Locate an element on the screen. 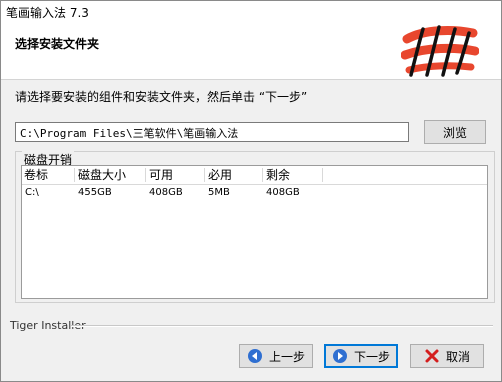 This screenshot has width=502, height=382. column-header-remaining: 剩余 is located at coordinates (277, 175).